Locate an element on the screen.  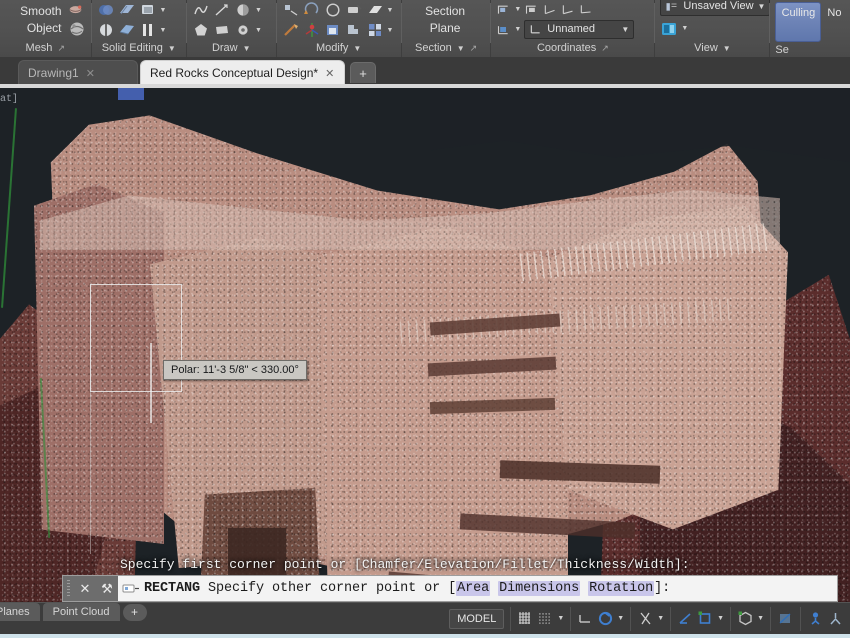
object-snap-3d-icon is located at coordinates (745, 618).